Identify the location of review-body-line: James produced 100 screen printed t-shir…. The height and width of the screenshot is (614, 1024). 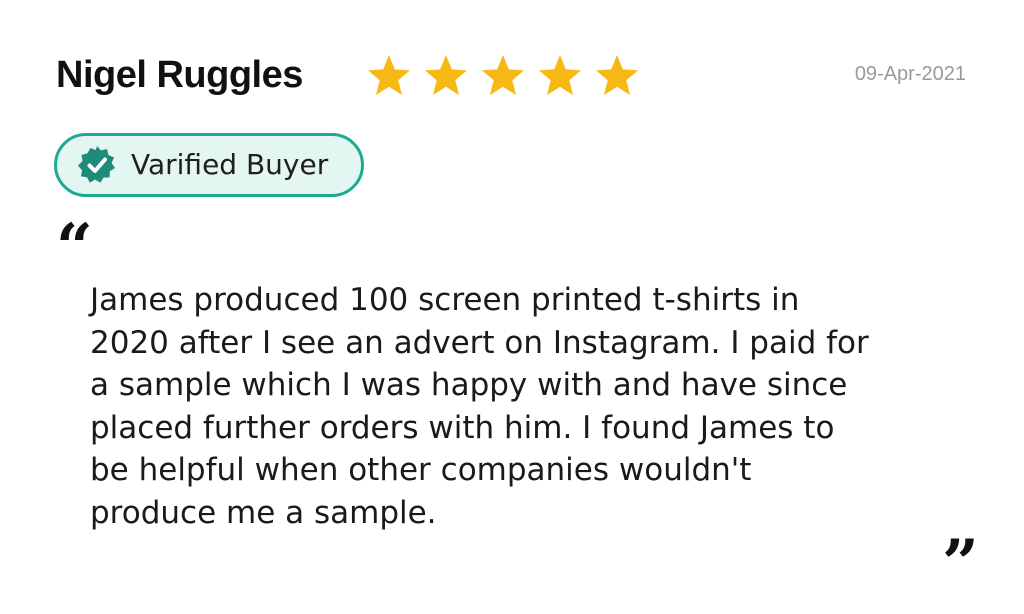
(445, 300).